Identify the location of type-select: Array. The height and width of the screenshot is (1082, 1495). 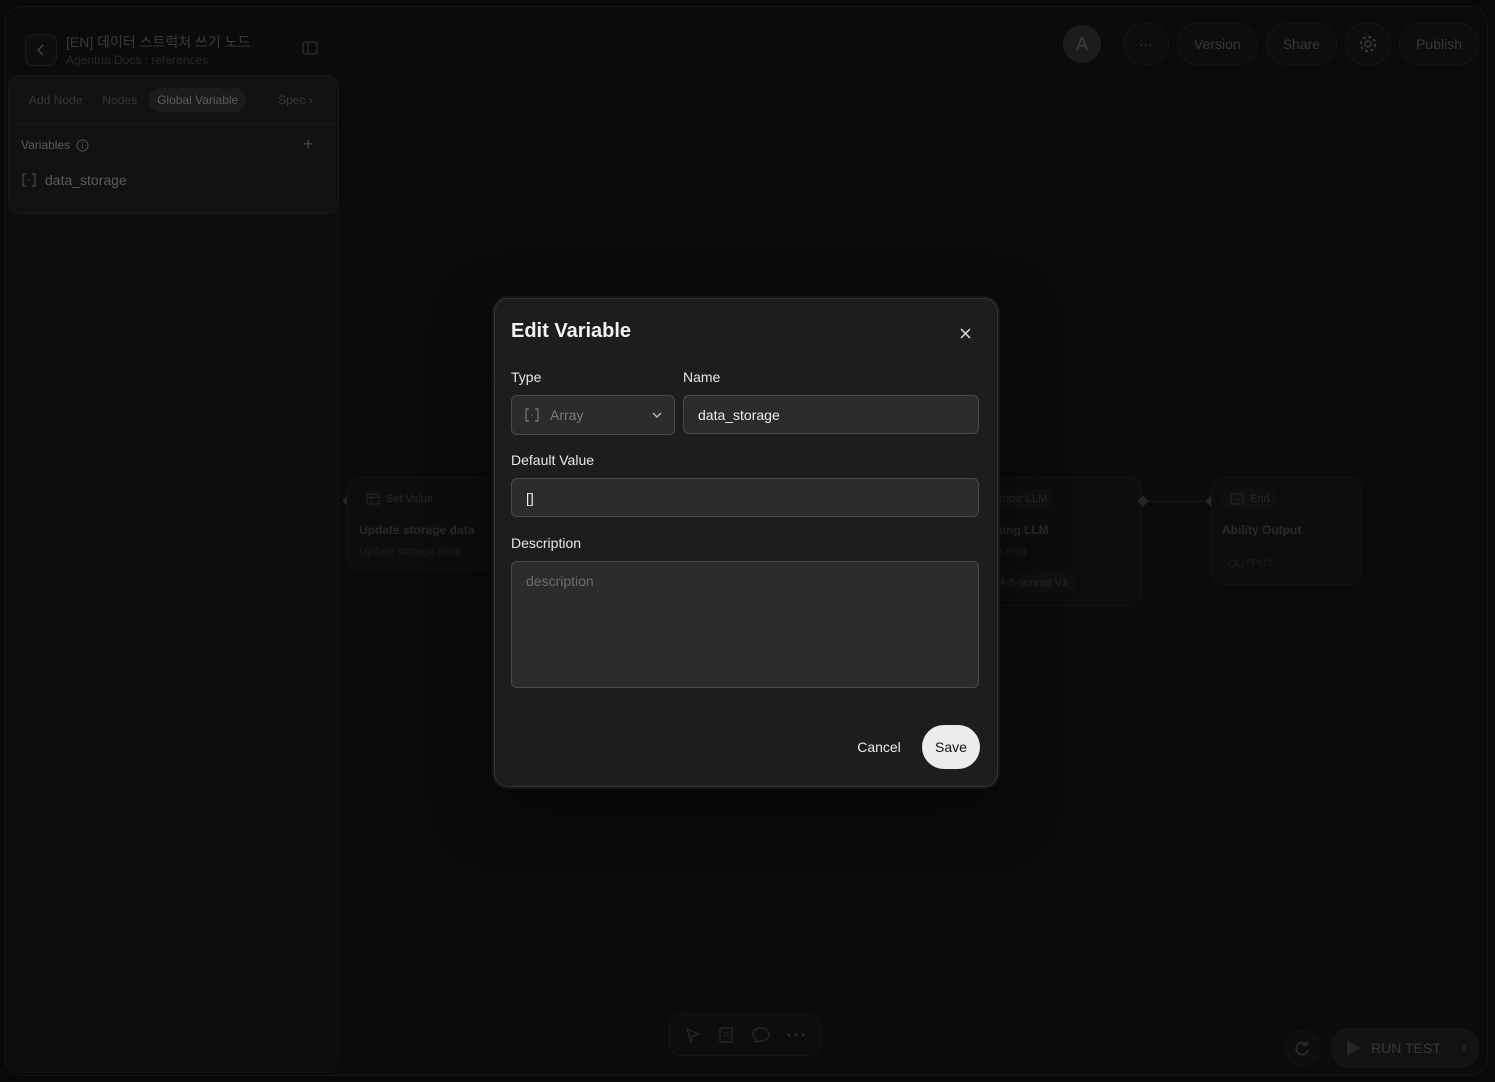
(593, 415).